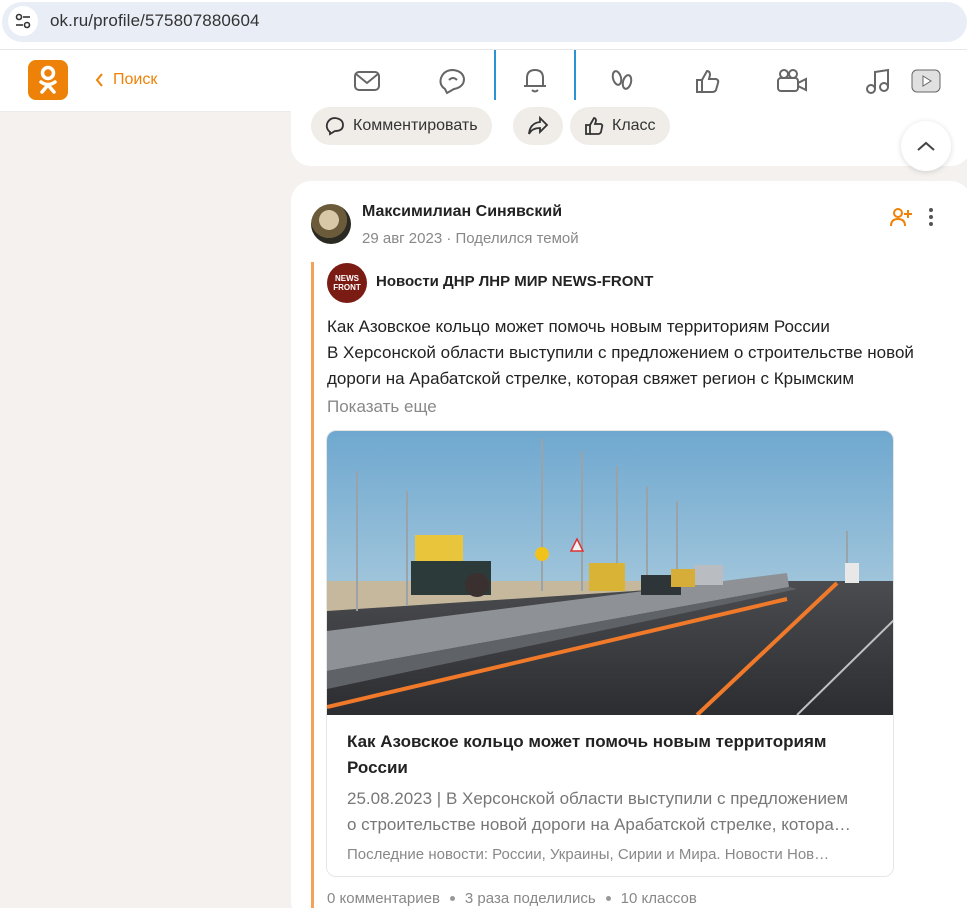 This screenshot has height=908, width=967. I want to click on comment-button: Комментировать, so click(401, 126).